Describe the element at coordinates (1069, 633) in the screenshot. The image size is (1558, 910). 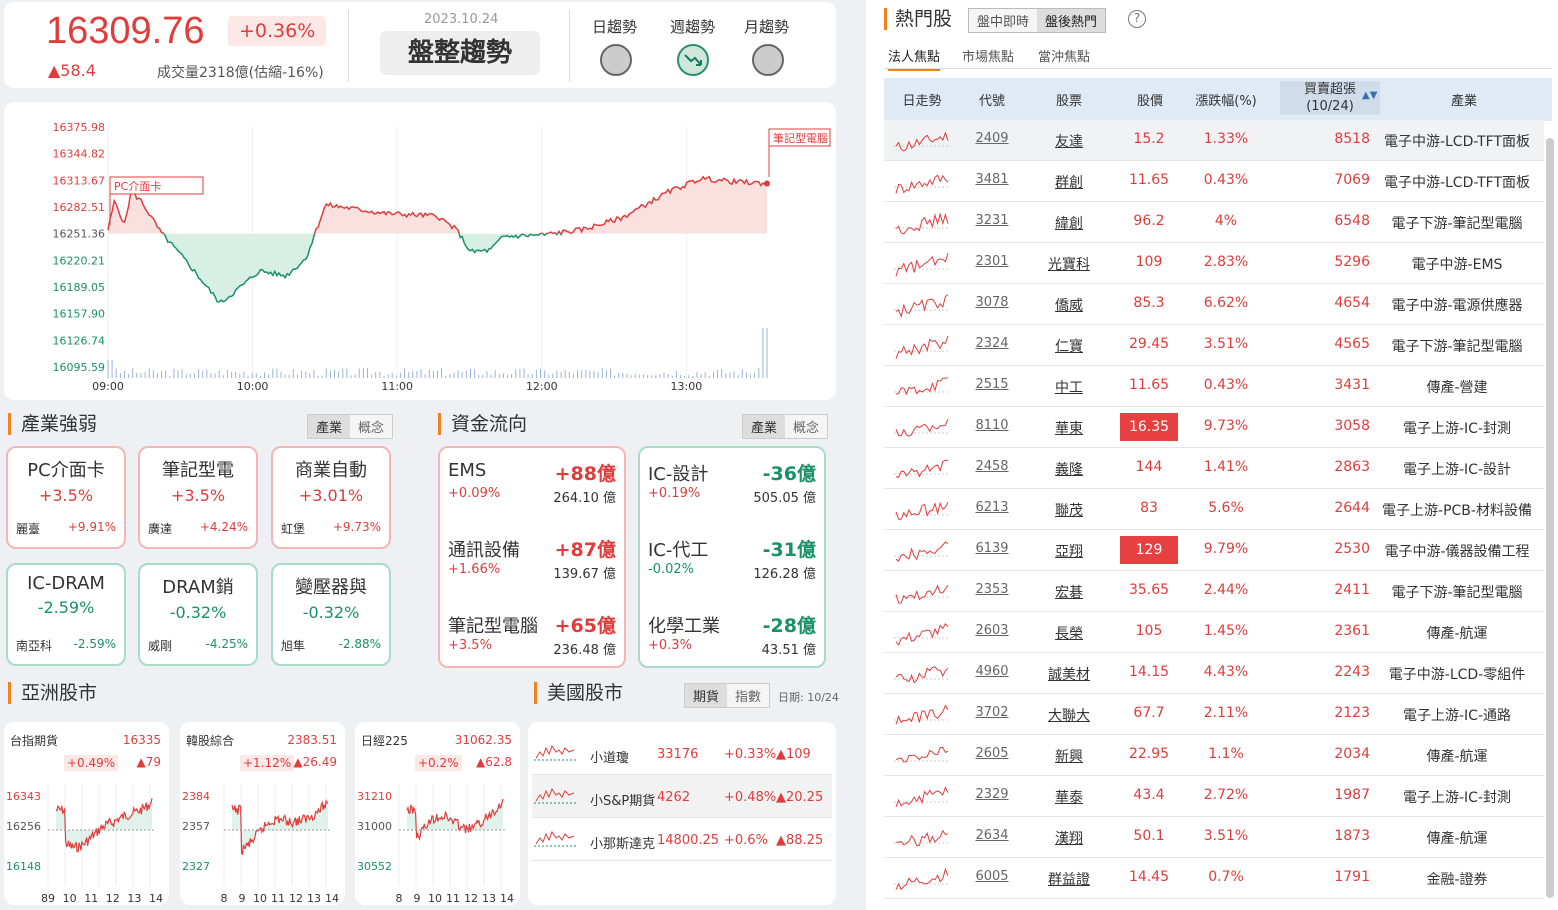
I see `stock-name: 長榮` at that location.